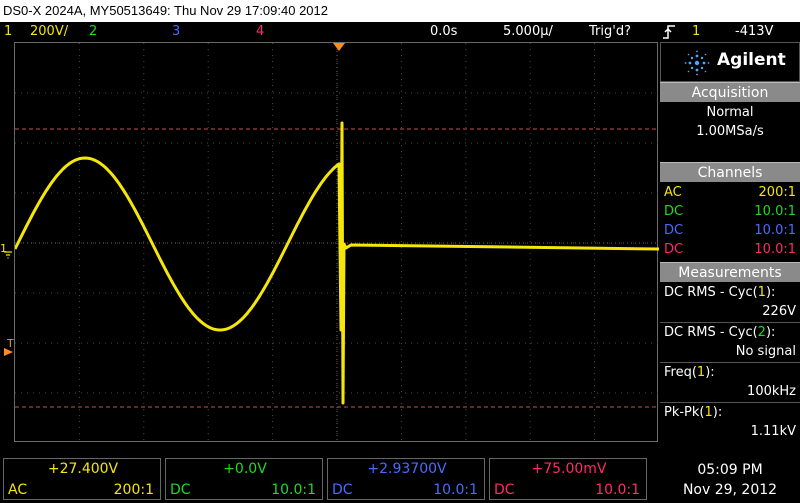  What do you see at coordinates (730, 479) in the screenshot?
I see `clock: 05:09 PM Nov 29, 2012` at bounding box center [730, 479].